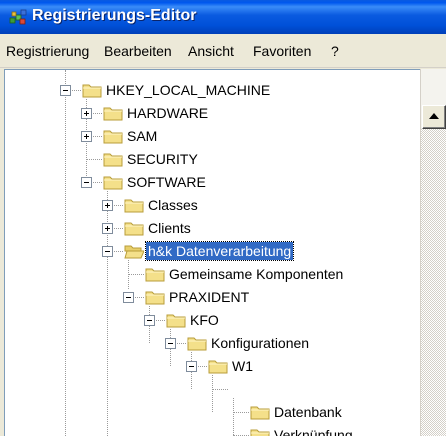 This screenshot has height=436, width=446. What do you see at coordinates (169, 228) in the screenshot?
I see `tree-node-clients: Clients` at bounding box center [169, 228].